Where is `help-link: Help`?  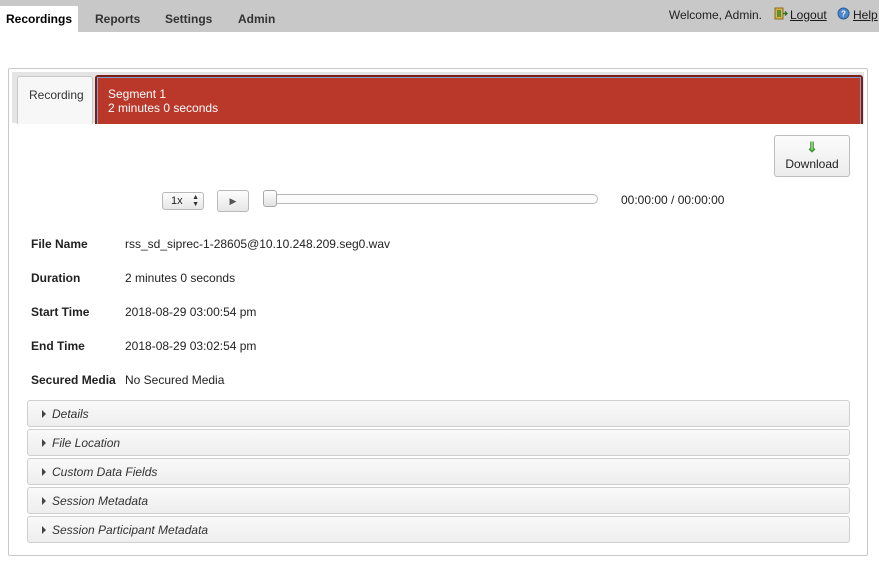 help-link: Help is located at coordinates (865, 15).